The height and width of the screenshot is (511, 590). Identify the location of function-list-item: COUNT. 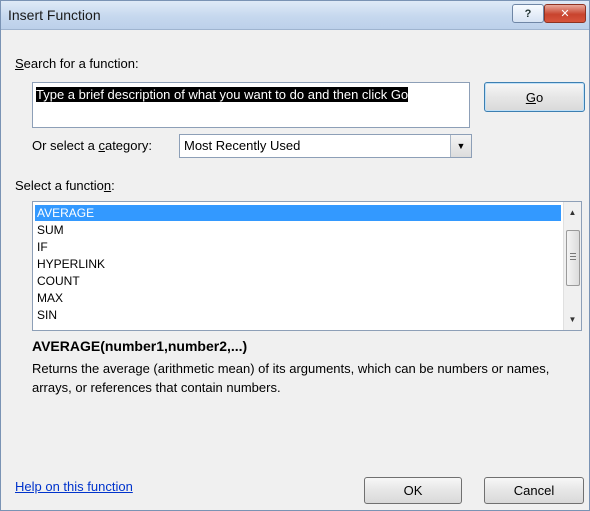
(298, 281).